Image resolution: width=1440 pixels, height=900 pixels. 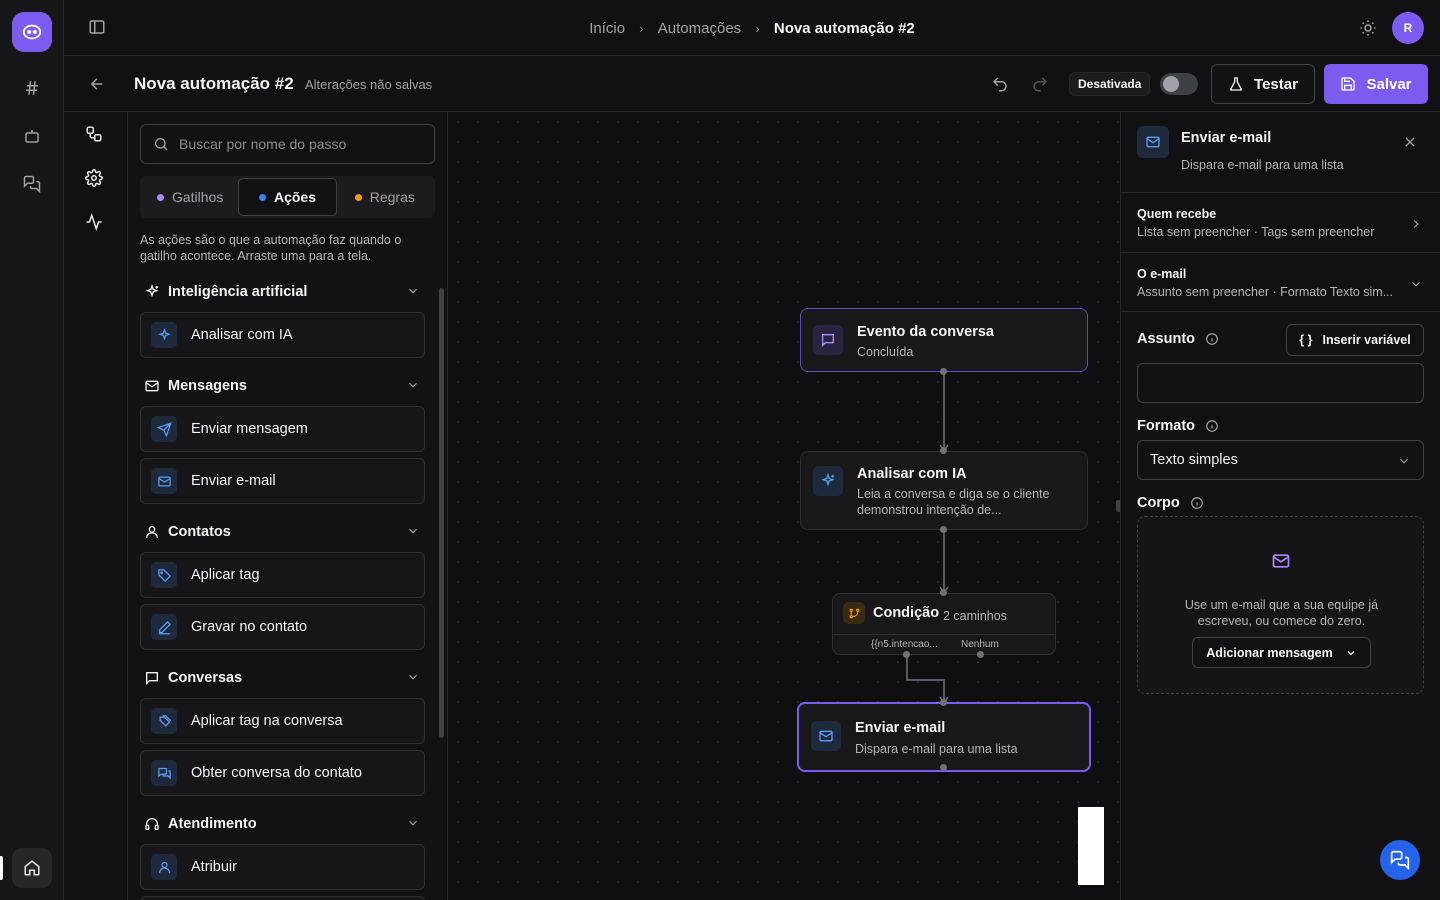 I want to click on canvas-minimap, so click(x=1091, y=846).